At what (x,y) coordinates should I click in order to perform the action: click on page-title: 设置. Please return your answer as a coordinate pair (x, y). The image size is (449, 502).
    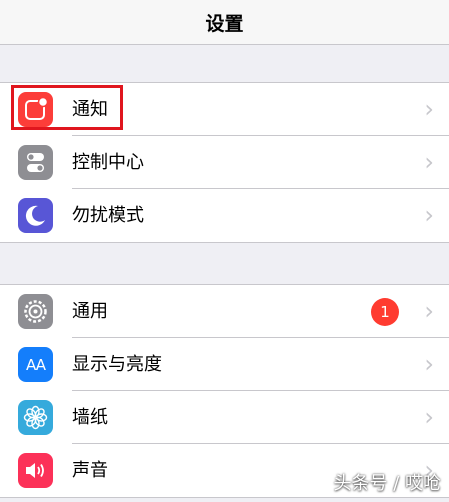
    Looking at the image, I should click on (224, 23).